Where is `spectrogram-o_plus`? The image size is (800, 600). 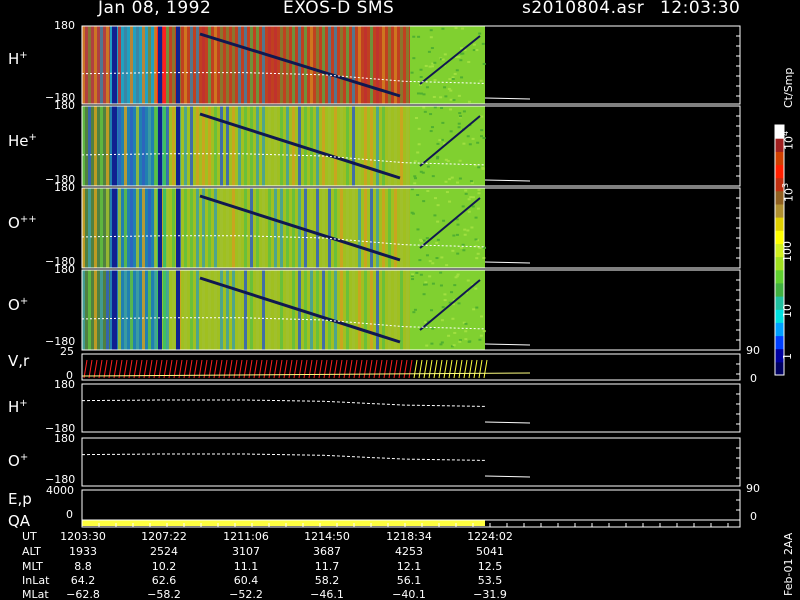 spectrogram-o_plus is located at coordinates (306, 310).